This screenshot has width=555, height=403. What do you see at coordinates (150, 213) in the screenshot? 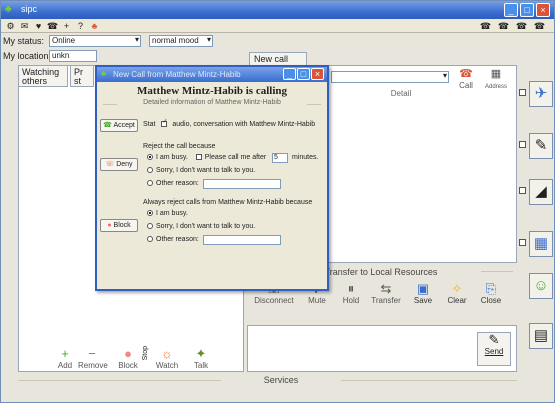
I see `always-busy-radio` at bounding box center [150, 213].